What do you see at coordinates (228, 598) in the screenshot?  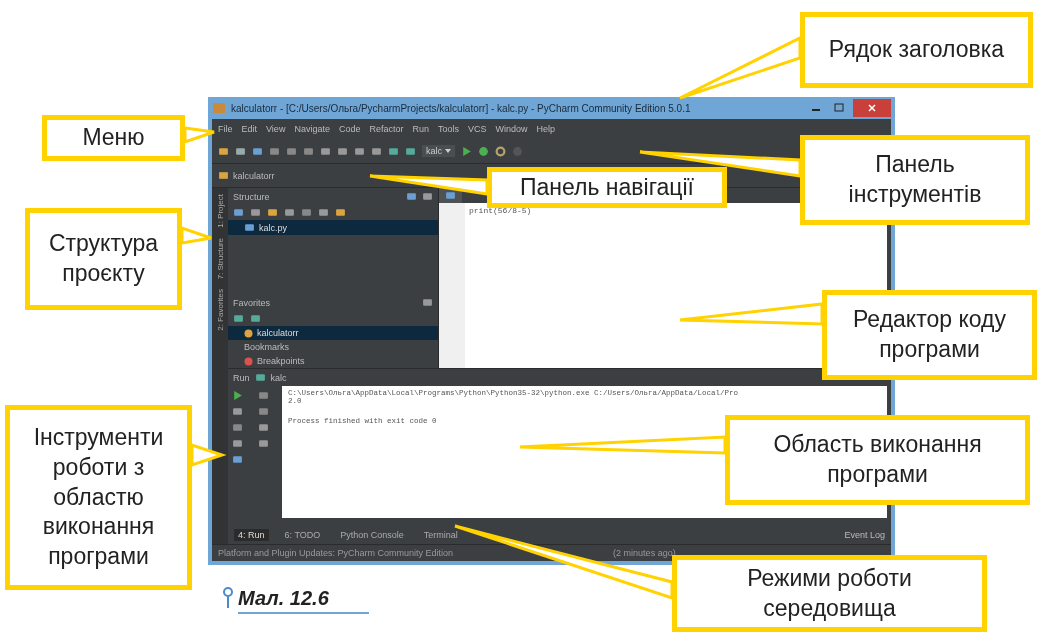 I see `pin-icon` at bounding box center [228, 598].